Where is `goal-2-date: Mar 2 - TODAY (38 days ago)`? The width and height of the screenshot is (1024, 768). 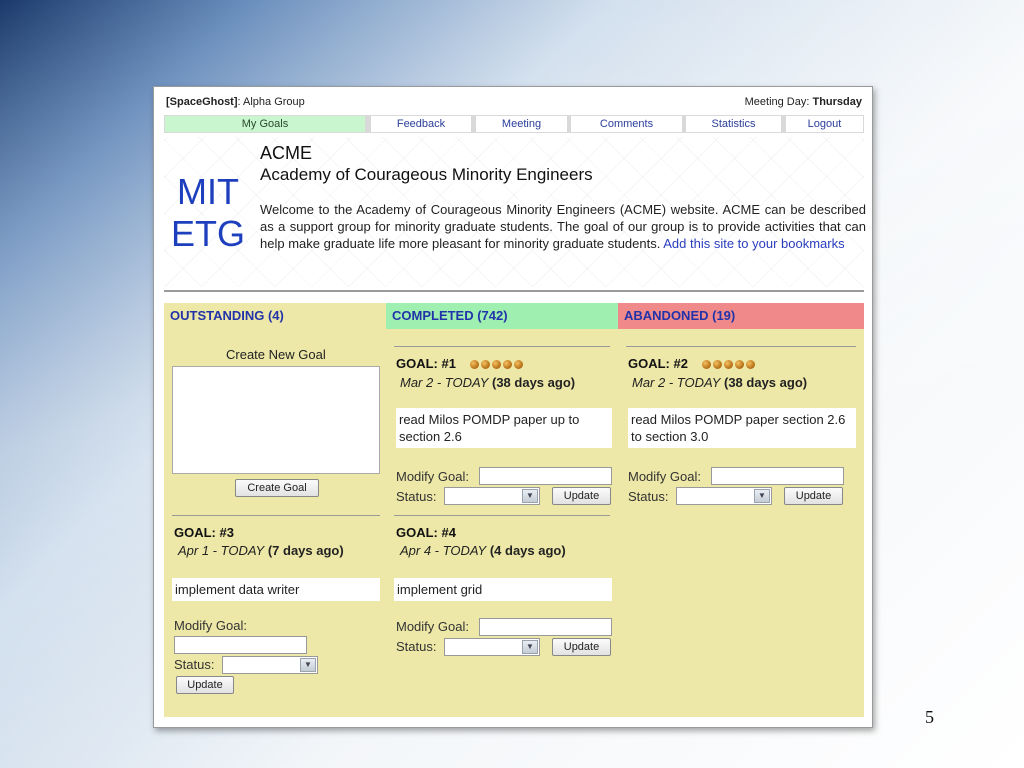 goal-2-date: Mar 2 - TODAY (38 days ago) is located at coordinates (719, 382).